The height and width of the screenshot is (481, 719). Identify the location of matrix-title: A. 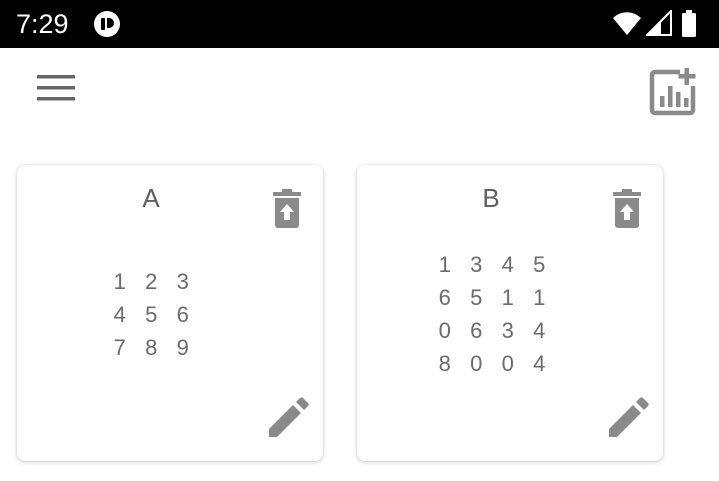
(151, 198).